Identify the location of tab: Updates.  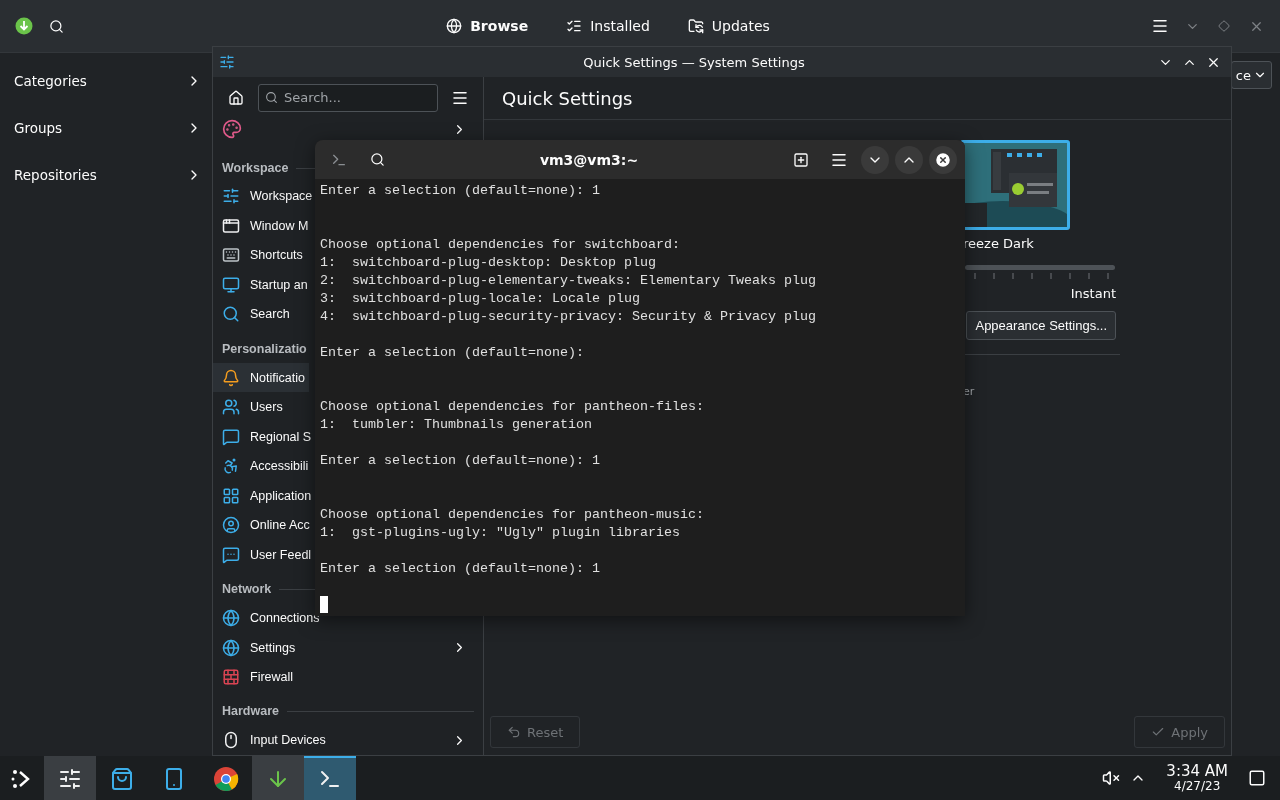
(728, 26).